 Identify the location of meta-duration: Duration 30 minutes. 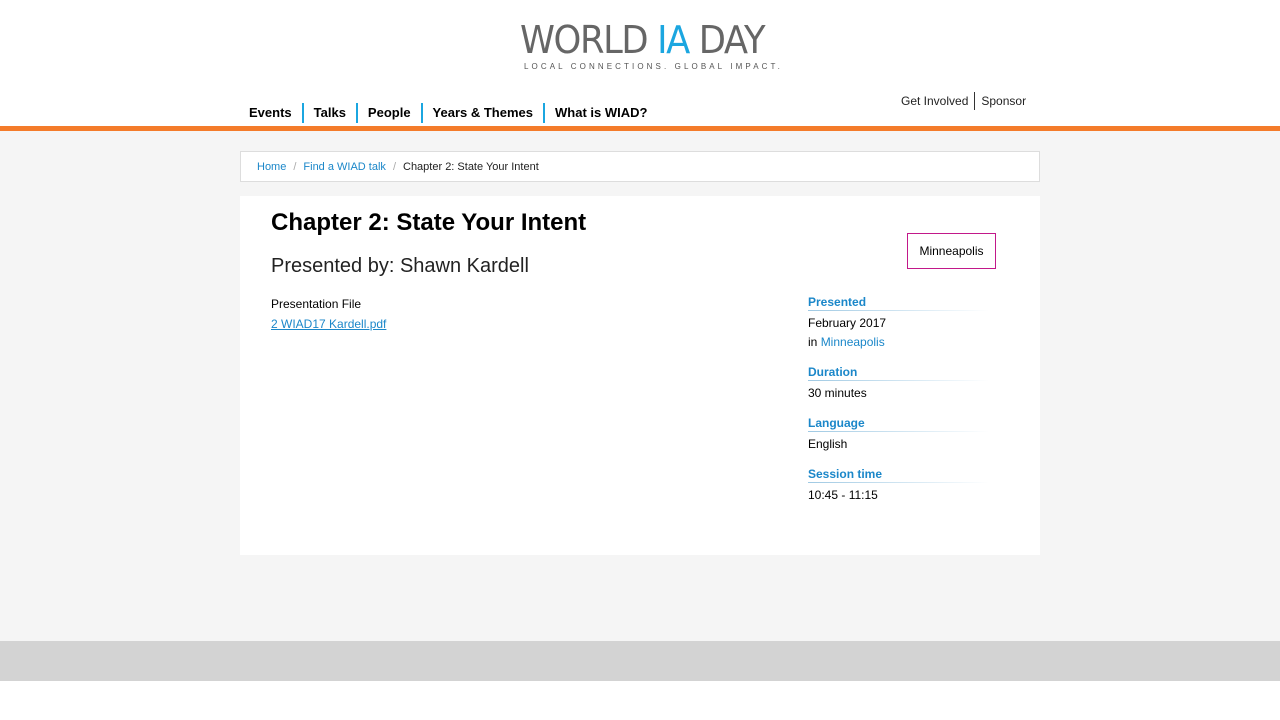
(898, 384).